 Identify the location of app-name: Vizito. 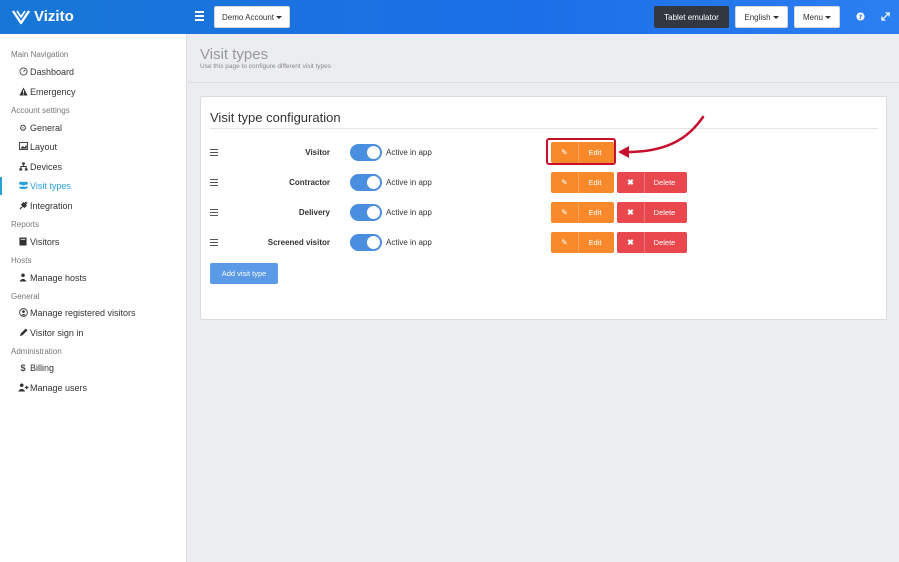
(54, 16).